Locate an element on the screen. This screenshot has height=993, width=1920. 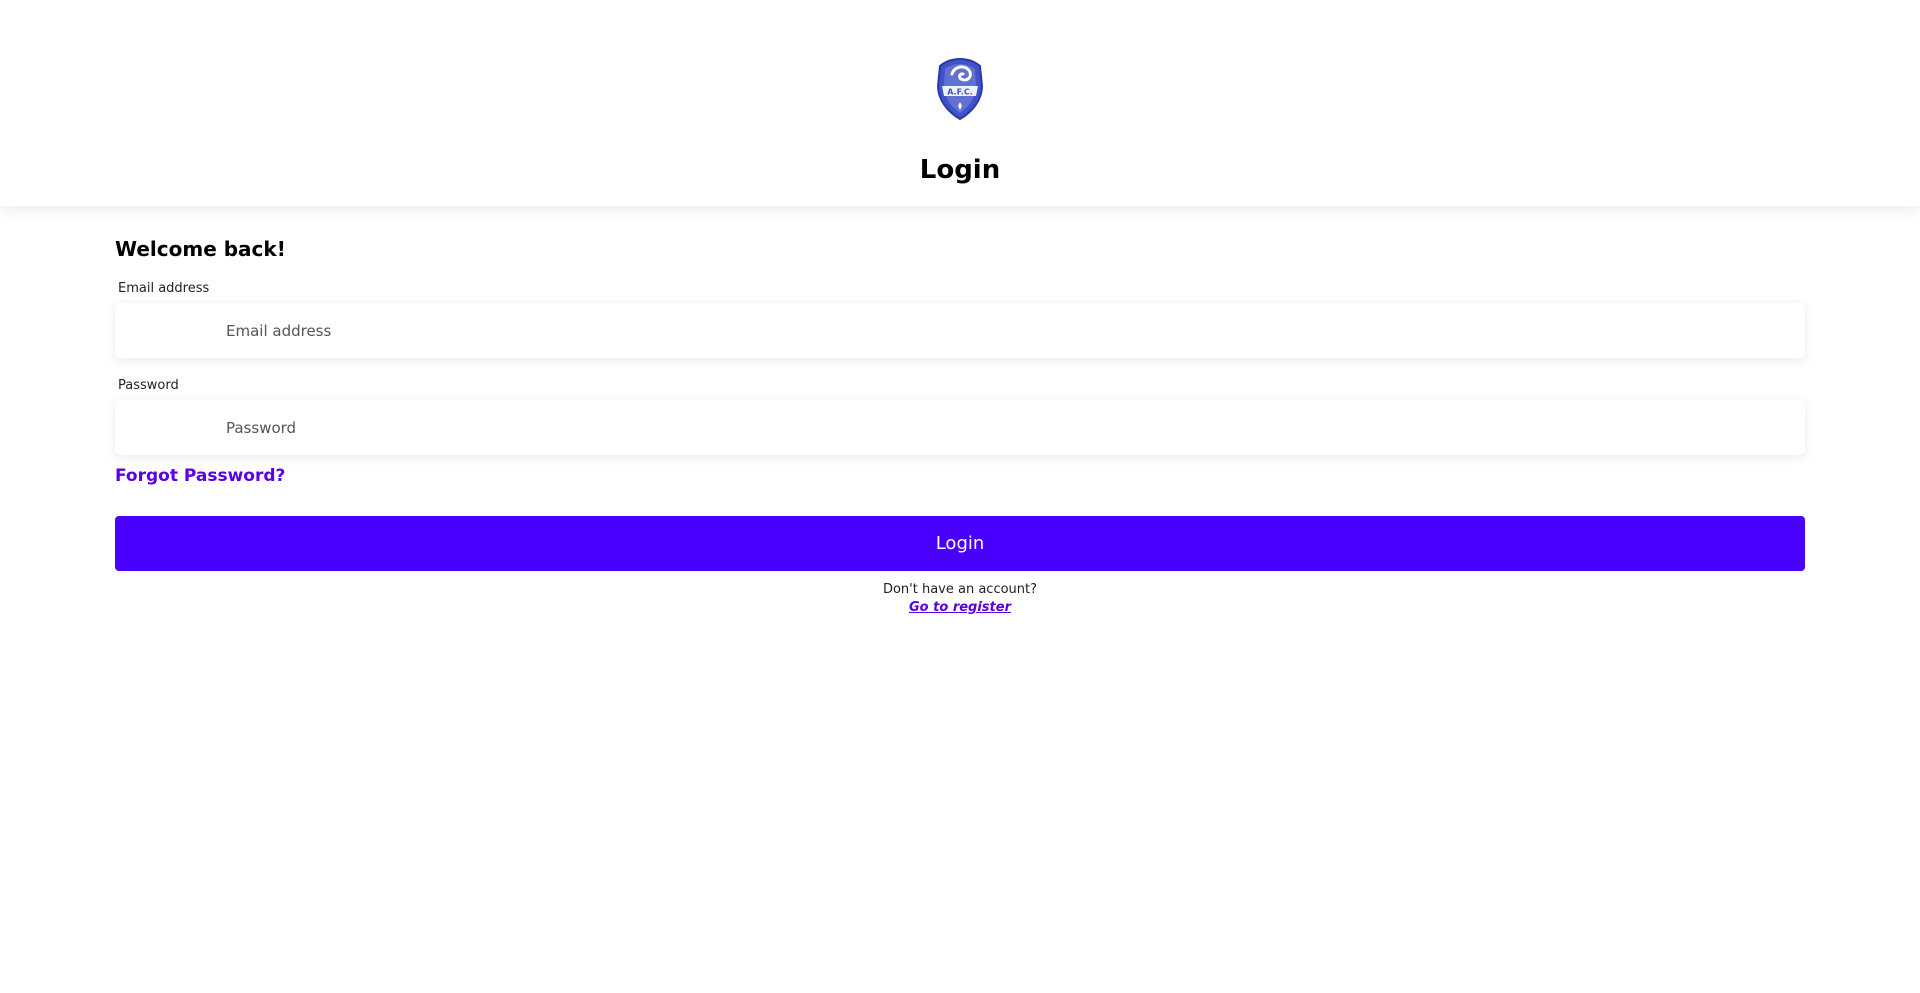
welcome-heading: Welcome back! is located at coordinates (200, 249).